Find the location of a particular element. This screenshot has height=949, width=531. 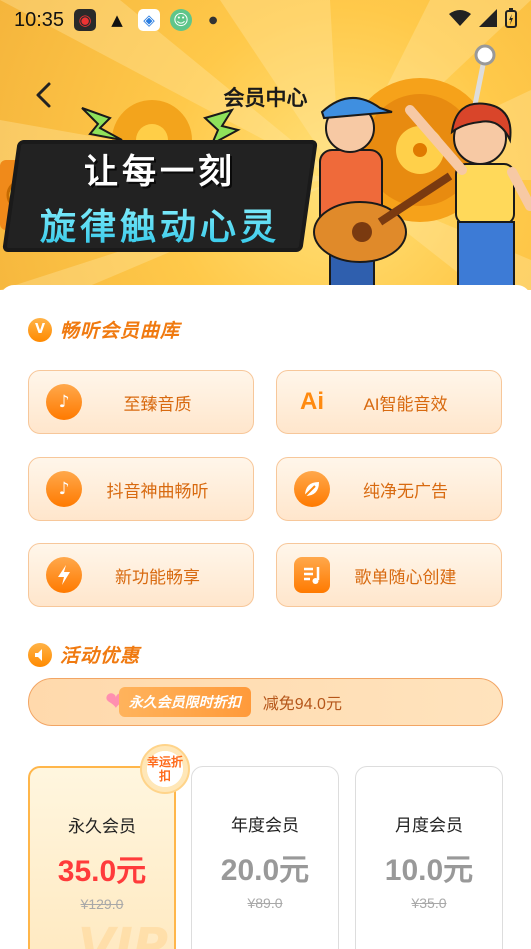

vip-badge-icon: V is located at coordinates (40, 329).